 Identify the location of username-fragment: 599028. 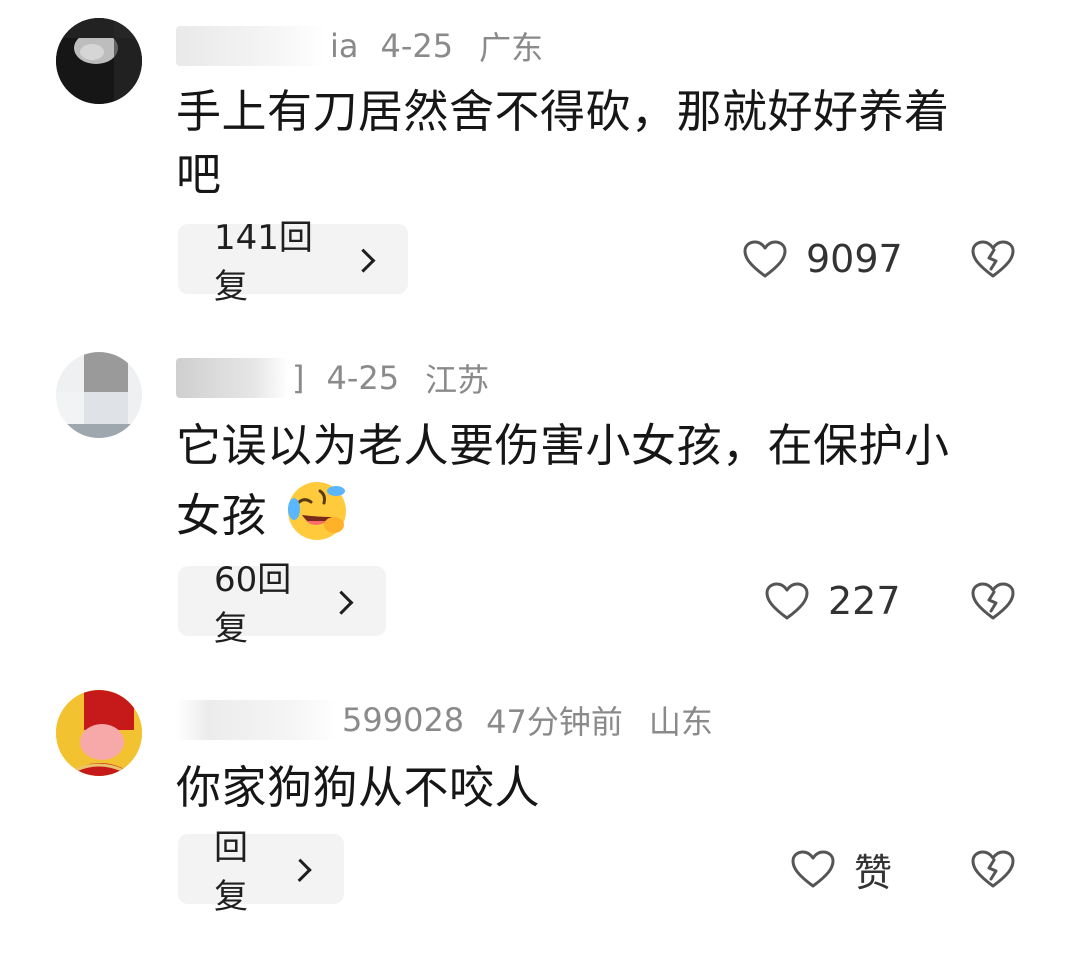
(403, 720).